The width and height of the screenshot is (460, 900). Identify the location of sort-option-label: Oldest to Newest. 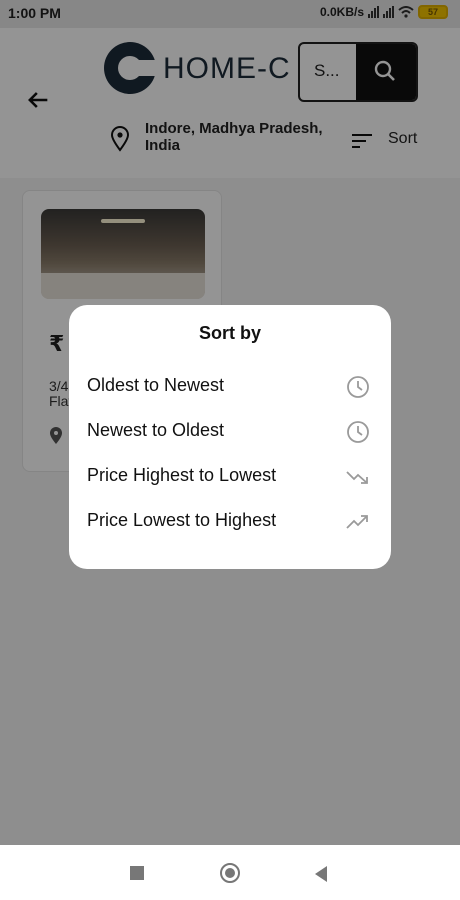
(156, 385).